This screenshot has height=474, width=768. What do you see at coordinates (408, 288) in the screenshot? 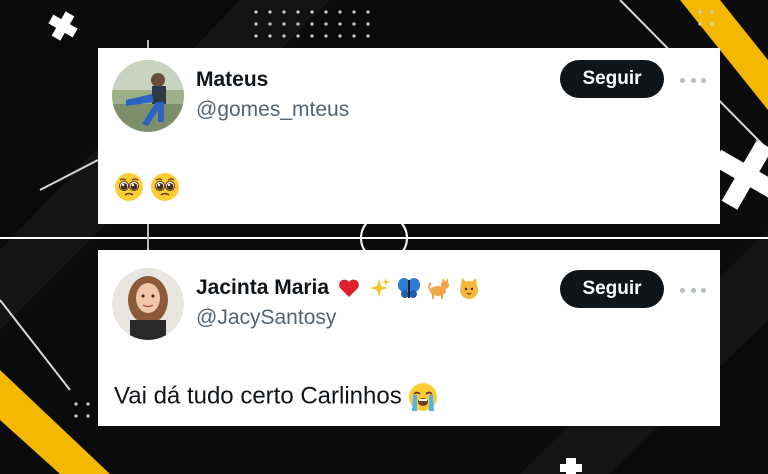
I see `butterfly-icon` at bounding box center [408, 288].